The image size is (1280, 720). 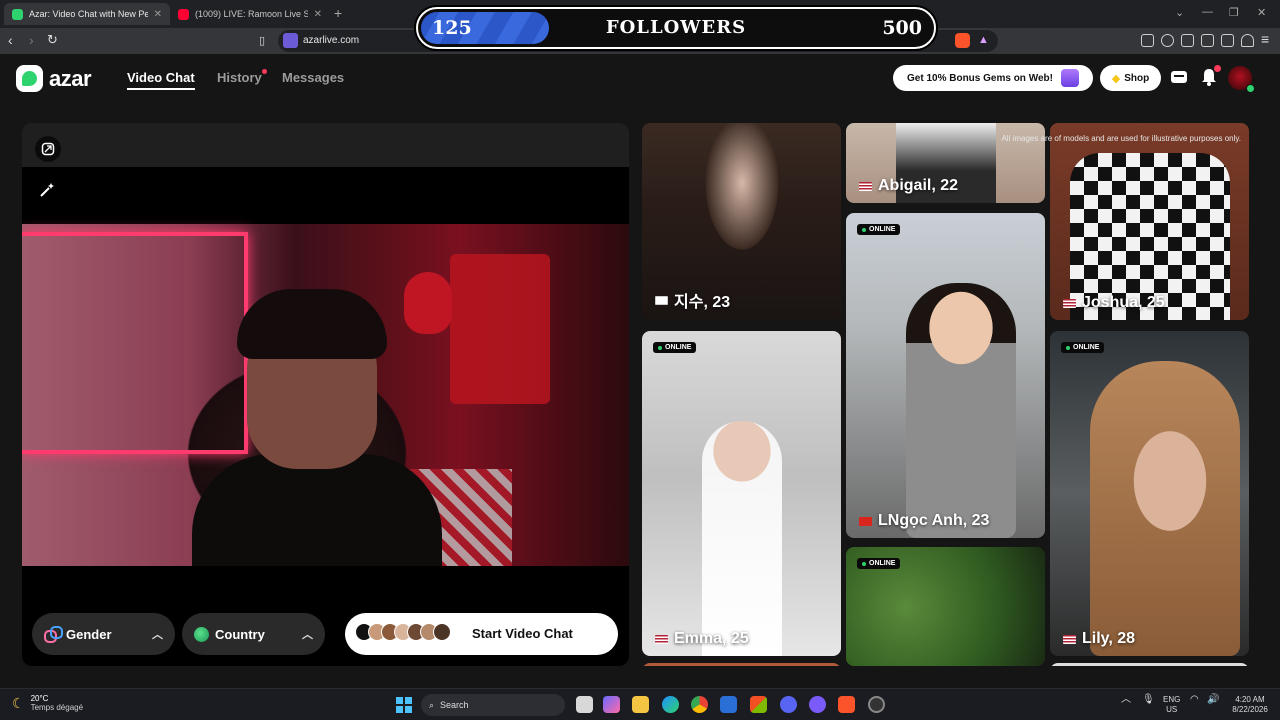 I want to click on clock: 4:20 AM 8/22/2026, so click(x=1250, y=705).